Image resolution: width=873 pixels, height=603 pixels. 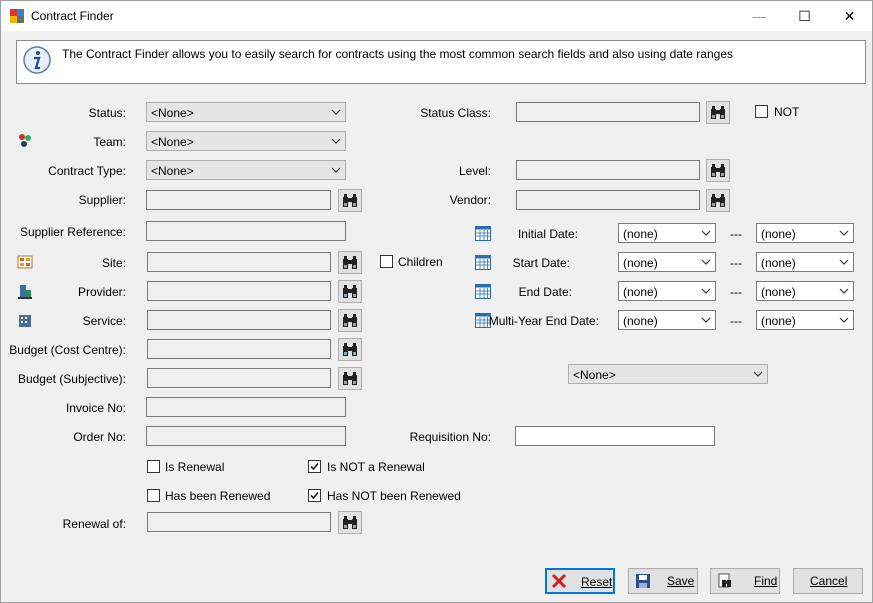 I want to click on multi-year-end-date-to: (none), so click(x=805, y=320).